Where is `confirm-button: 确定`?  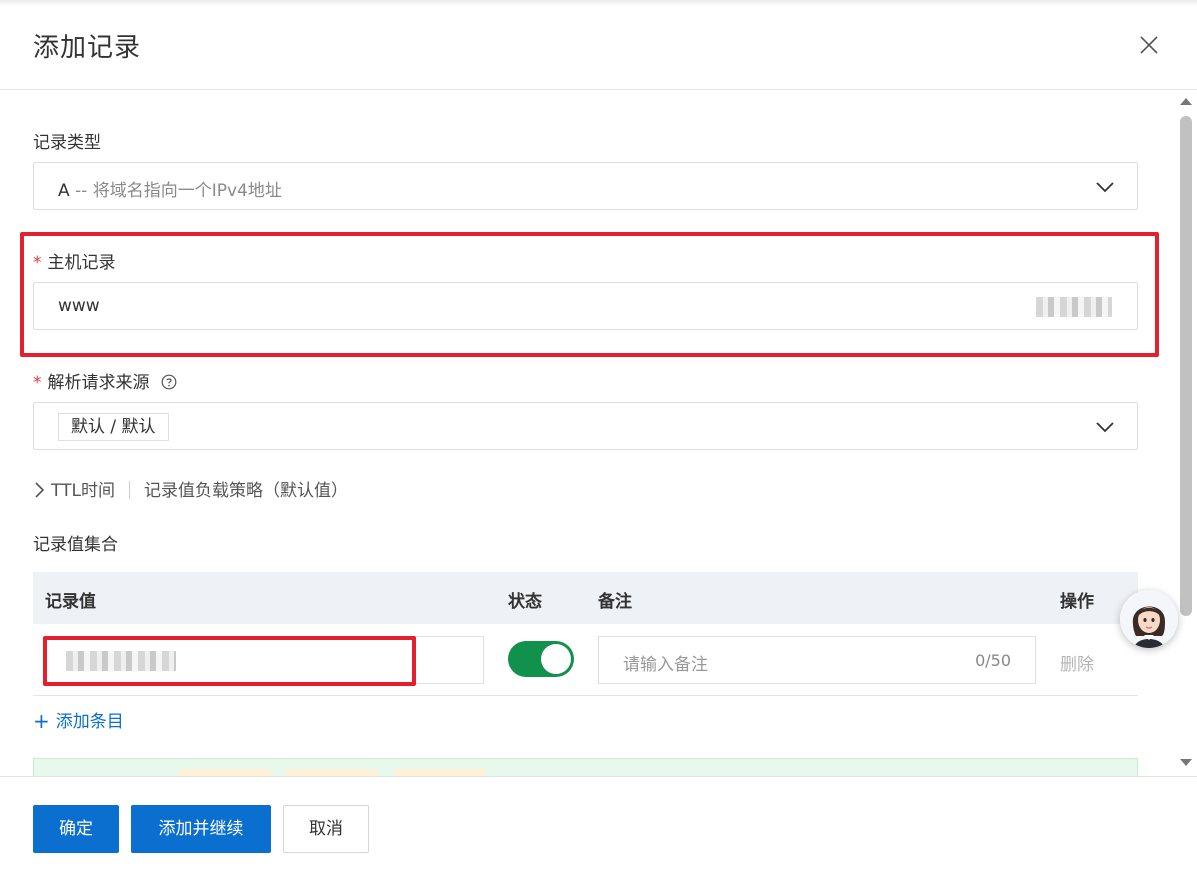 confirm-button: 确定 is located at coordinates (76, 829).